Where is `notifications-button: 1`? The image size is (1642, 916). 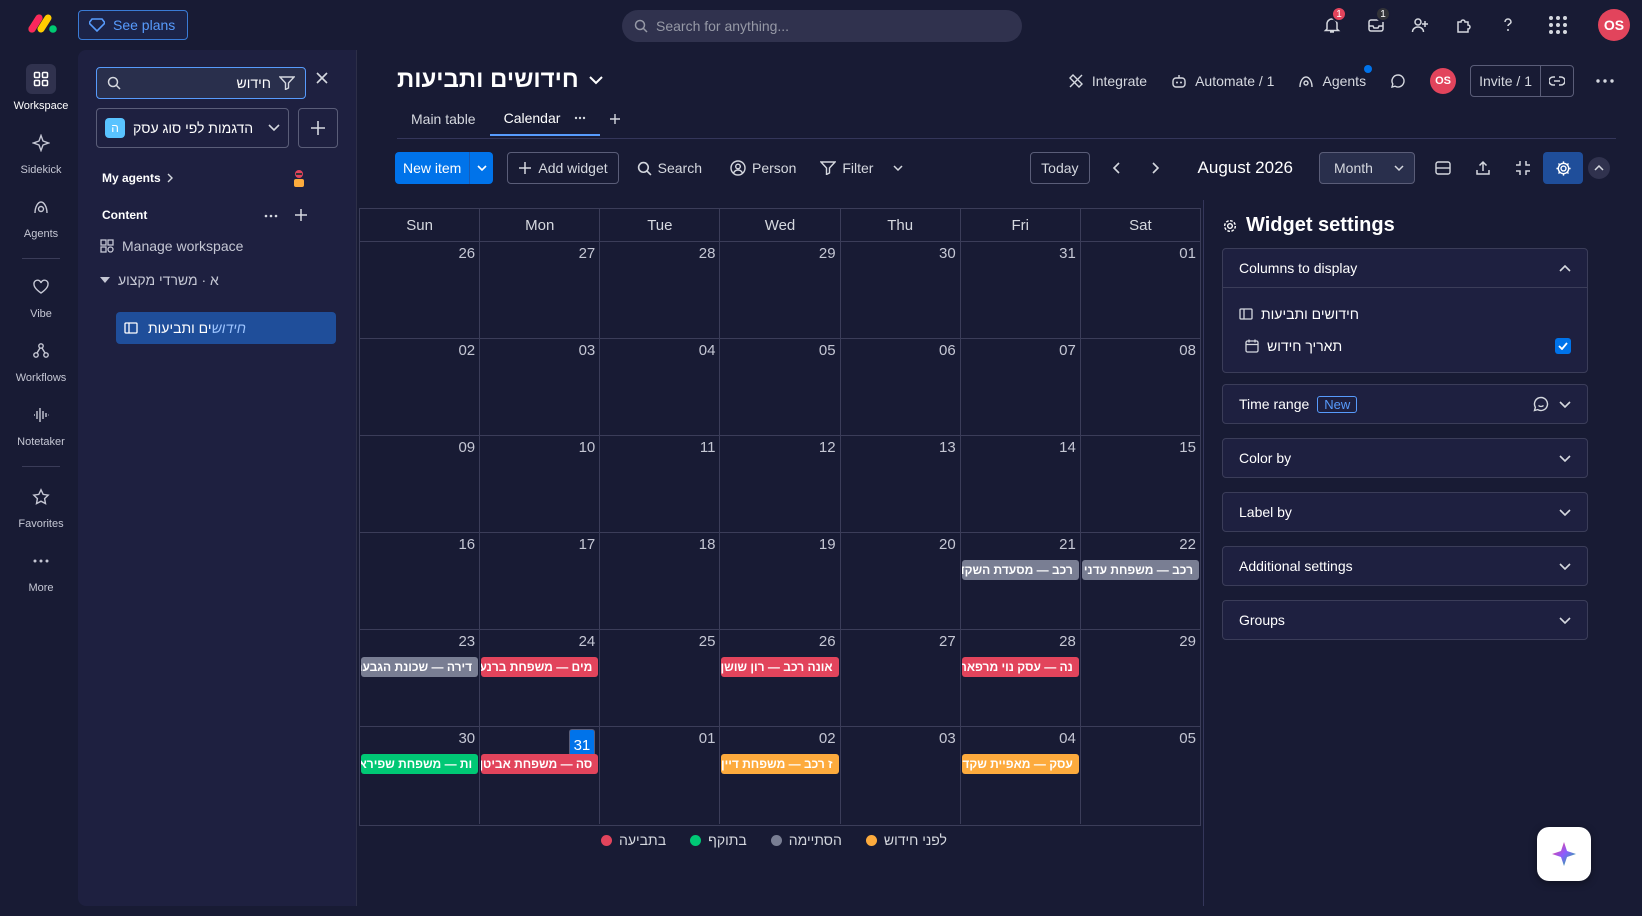 notifications-button: 1 is located at coordinates (1332, 25).